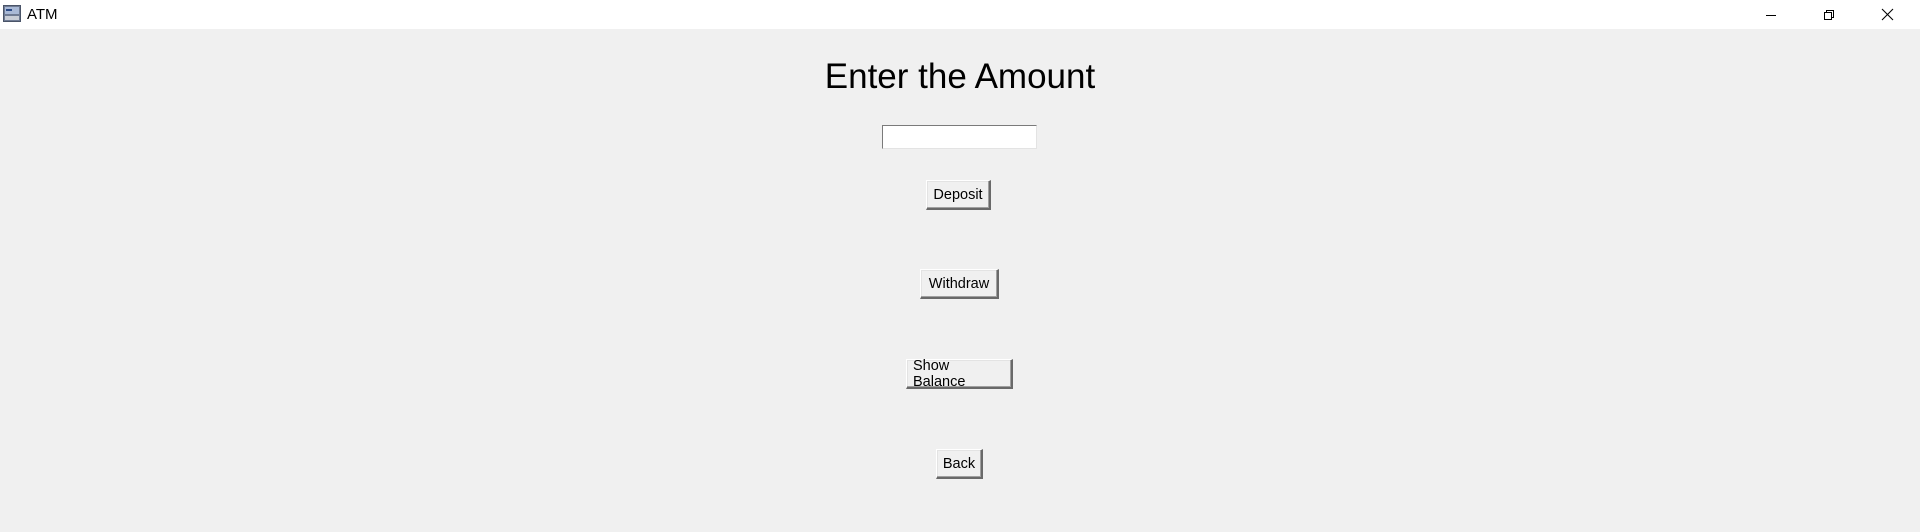 The image size is (1920, 532). Describe the element at coordinates (42, 14) in the screenshot. I see `window-title: ATM` at that location.